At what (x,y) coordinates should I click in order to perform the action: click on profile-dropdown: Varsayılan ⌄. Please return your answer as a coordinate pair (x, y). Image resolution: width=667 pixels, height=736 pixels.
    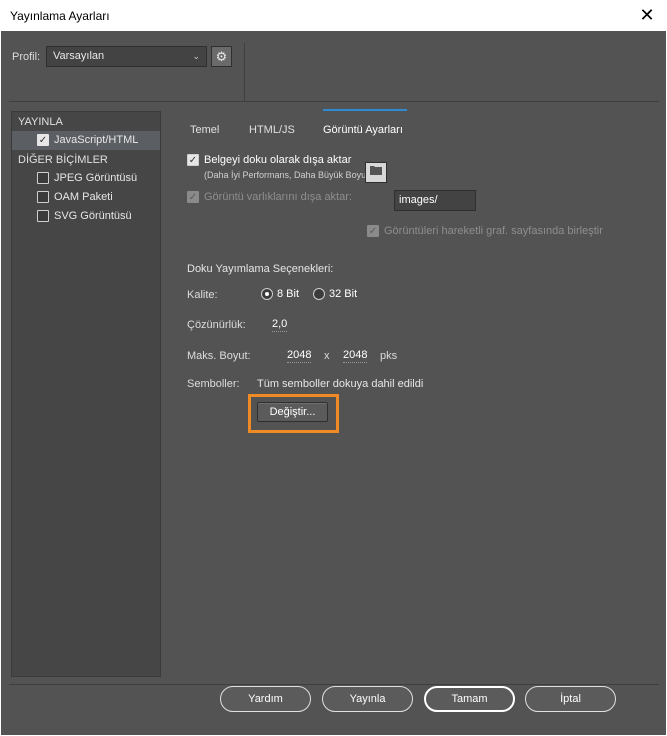
    Looking at the image, I should click on (126, 56).